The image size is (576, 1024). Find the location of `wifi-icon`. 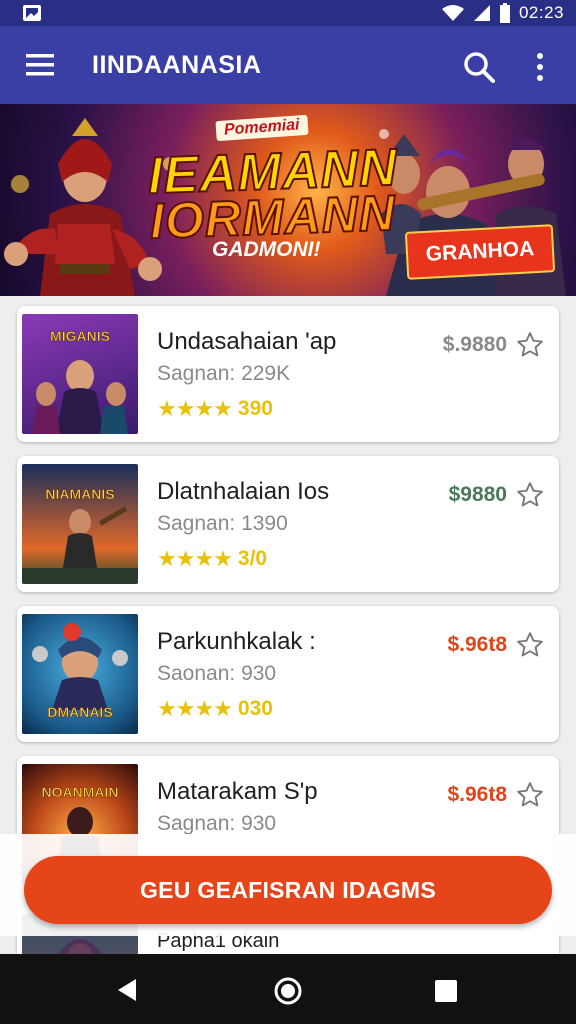

wifi-icon is located at coordinates (452, 13).